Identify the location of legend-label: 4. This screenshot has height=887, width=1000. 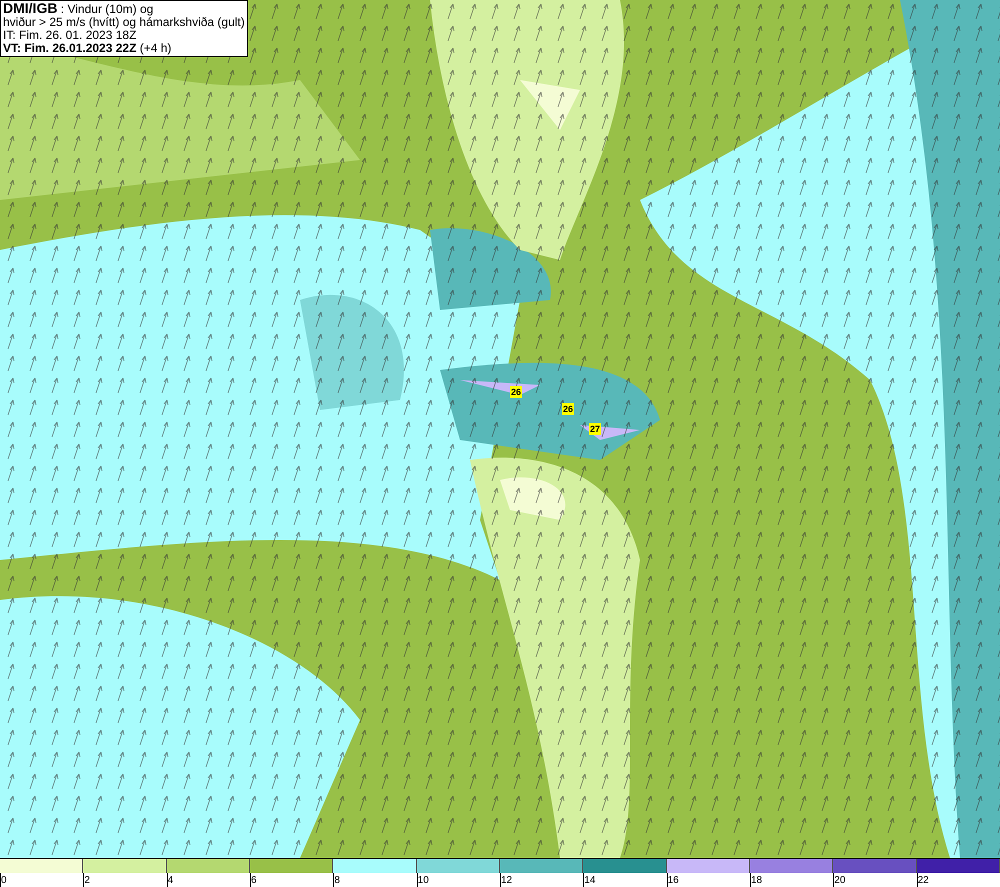
(171, 880).